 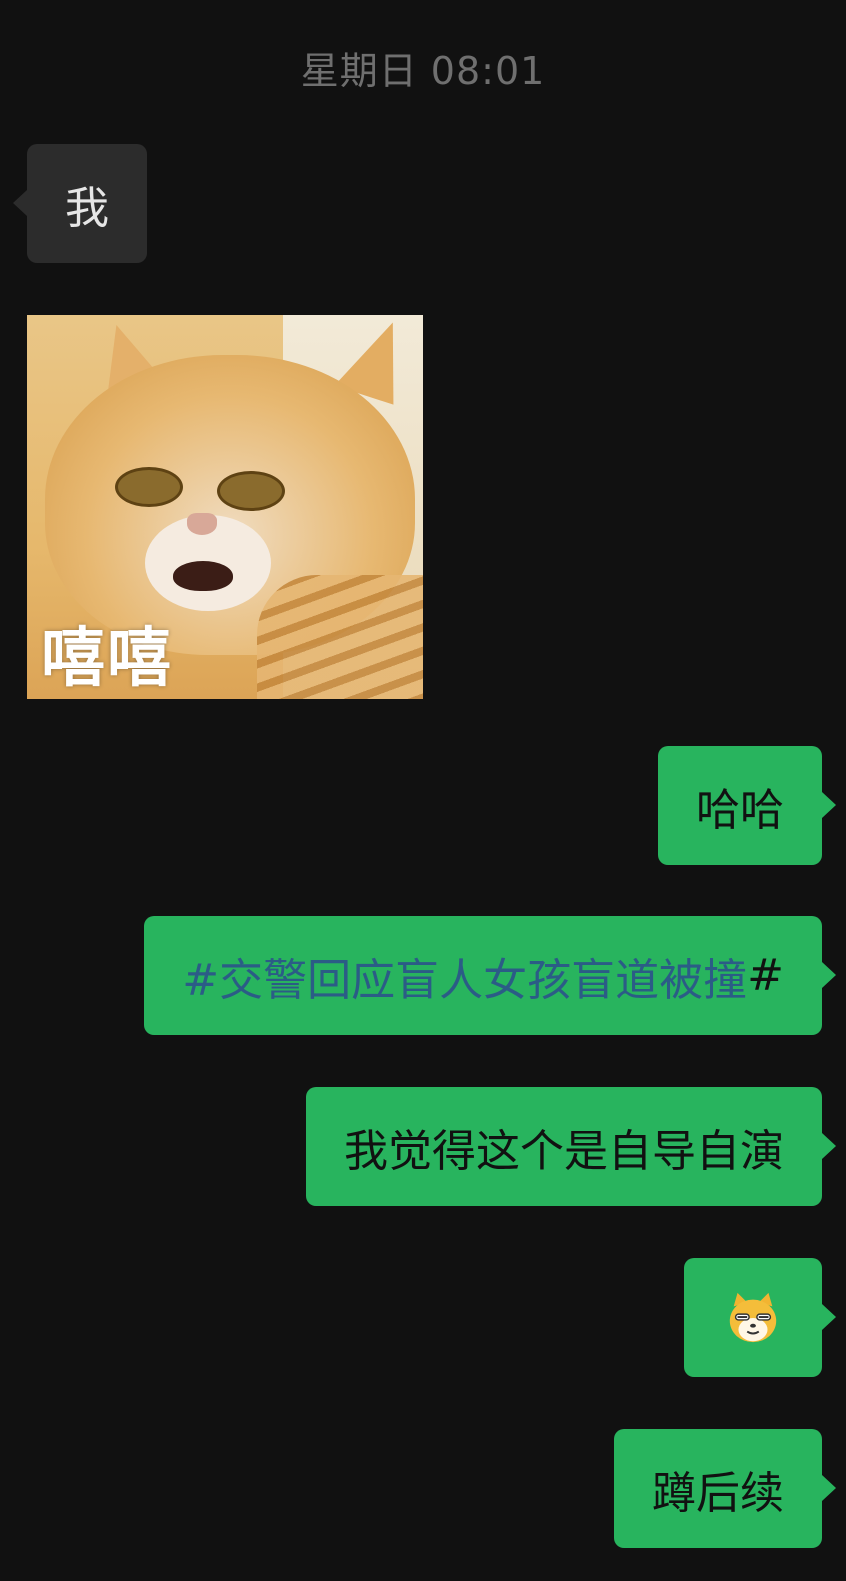 I want to click on outgoing-message-bubble: 我觉得这个是自导自演, so click(x=571, y=1146).